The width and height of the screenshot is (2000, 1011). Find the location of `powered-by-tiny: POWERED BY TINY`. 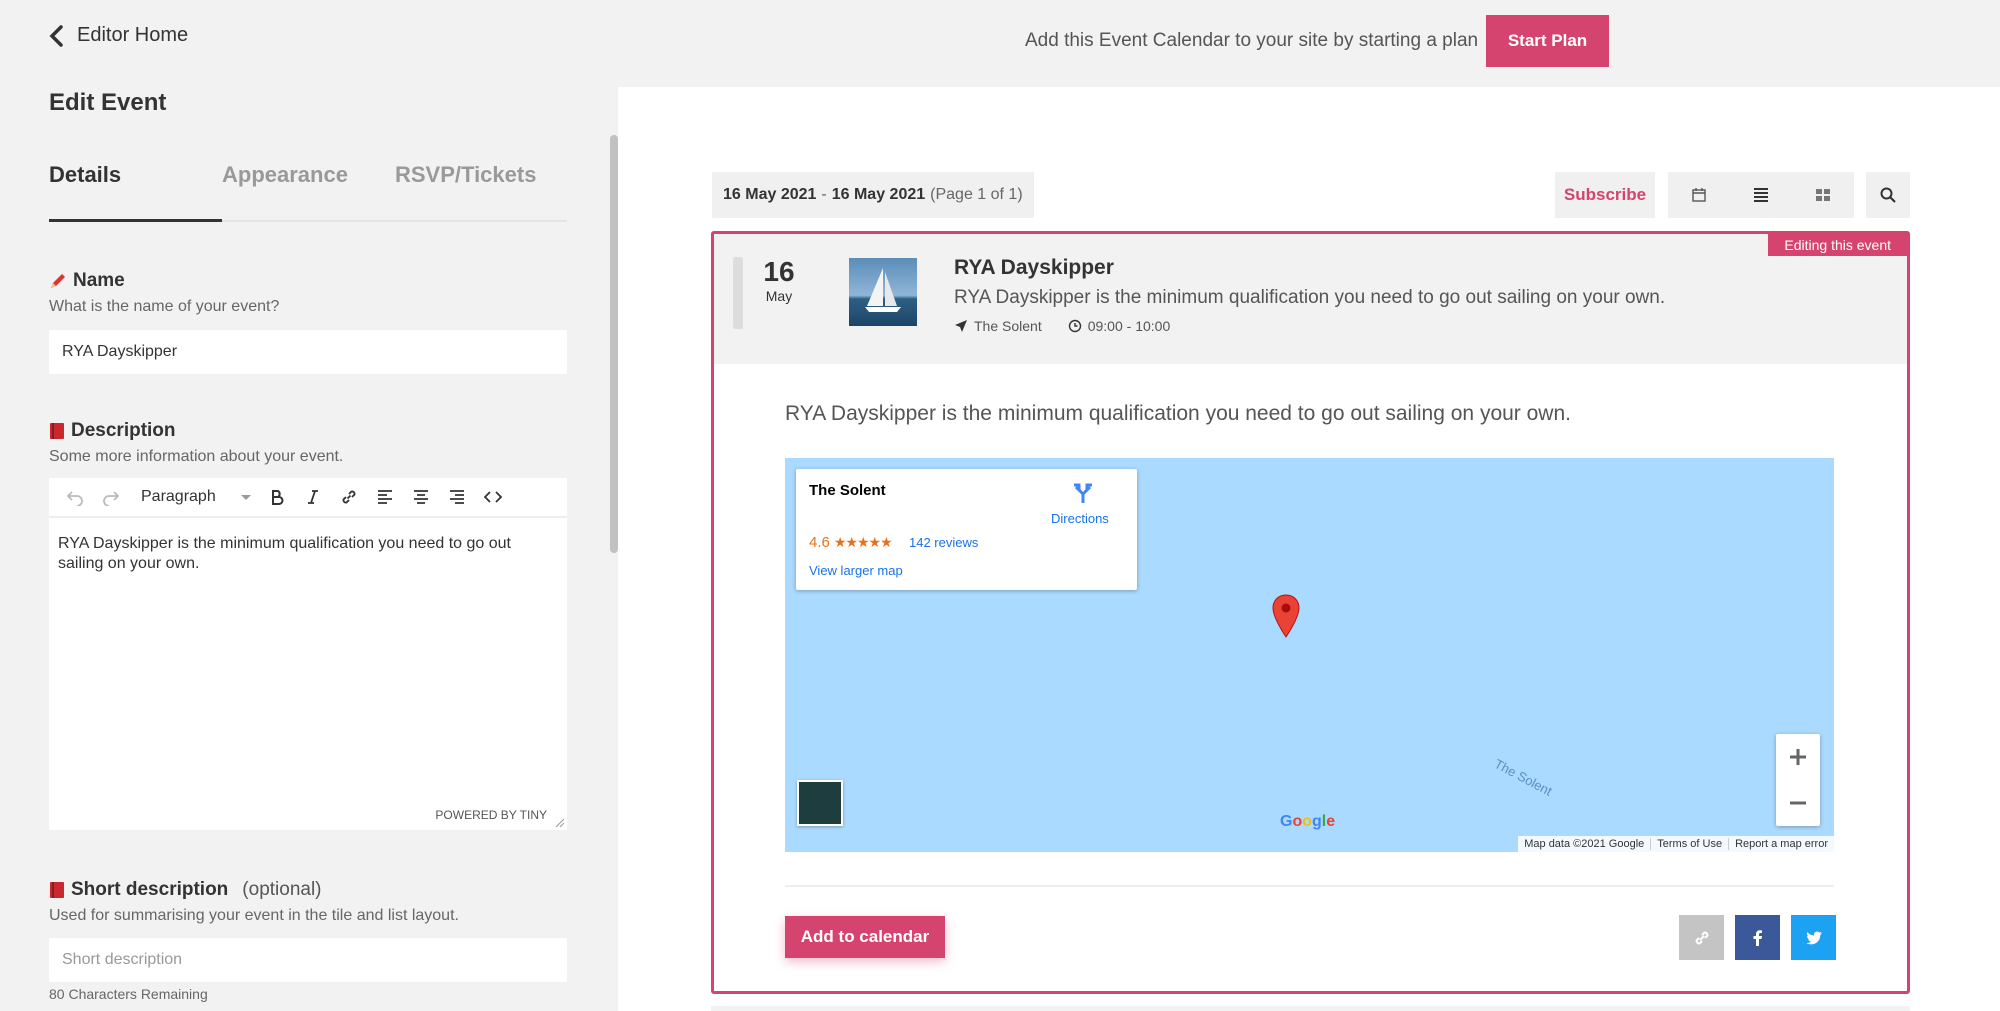

powered-by-tiny: POWERED BY TINY is located at coordinates (491, 815).